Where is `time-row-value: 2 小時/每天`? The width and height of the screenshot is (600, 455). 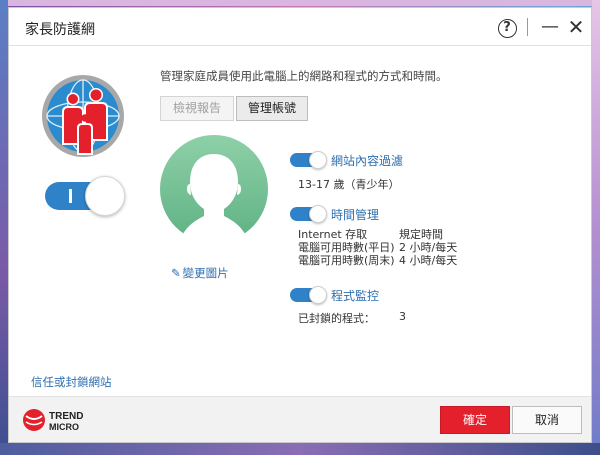 time-row-value: 2 小時/每天 is located at coordinates (428, 247).